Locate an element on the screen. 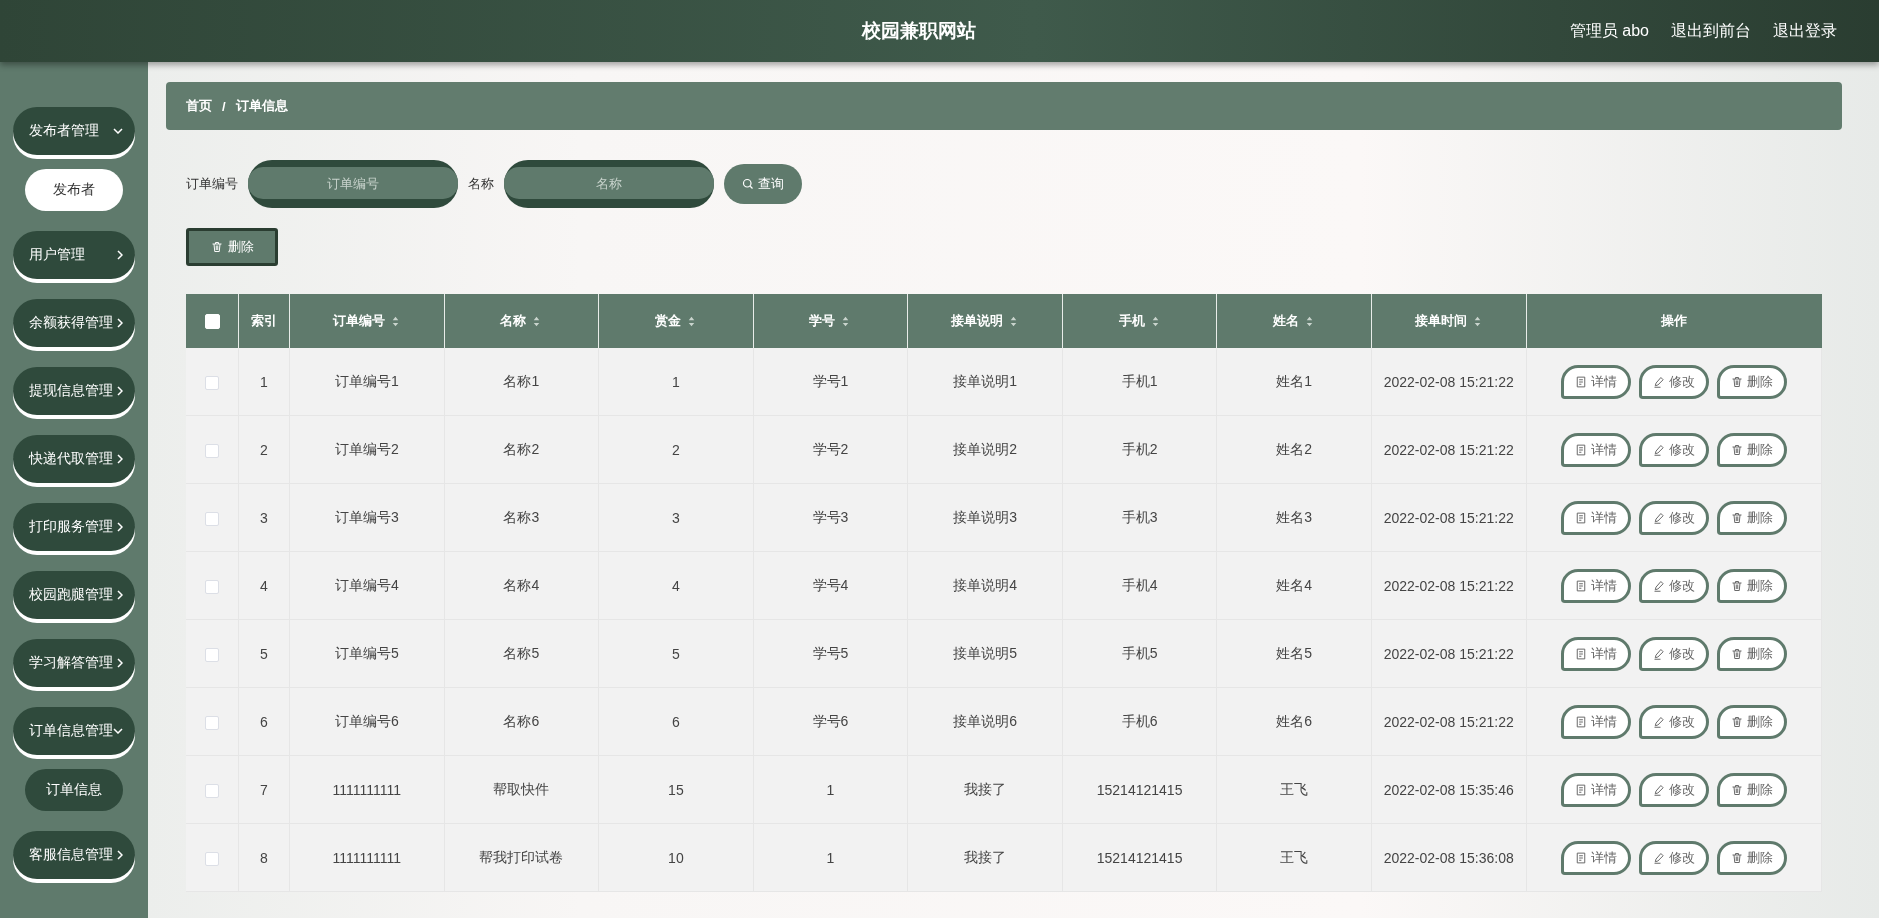 This screenshot has width=1879, height=918. table-cell: 姓名3 is located at coordinates (1294, 516).